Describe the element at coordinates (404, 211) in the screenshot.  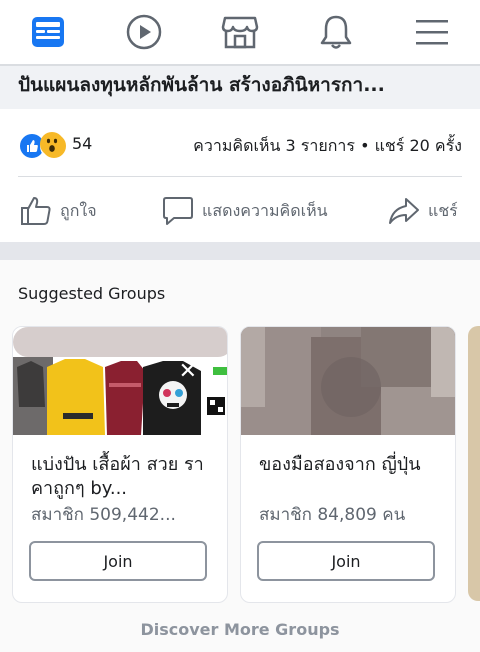
I see `share-arrow-icon` at that location.